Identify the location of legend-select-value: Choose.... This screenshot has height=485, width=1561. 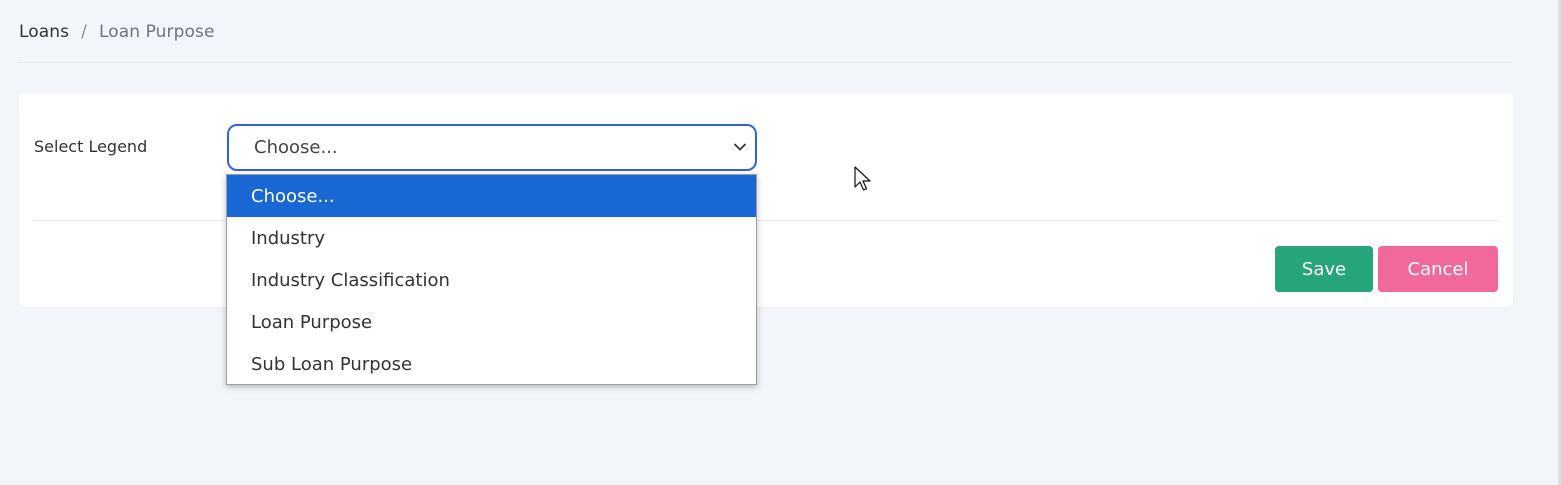
(296, 147).